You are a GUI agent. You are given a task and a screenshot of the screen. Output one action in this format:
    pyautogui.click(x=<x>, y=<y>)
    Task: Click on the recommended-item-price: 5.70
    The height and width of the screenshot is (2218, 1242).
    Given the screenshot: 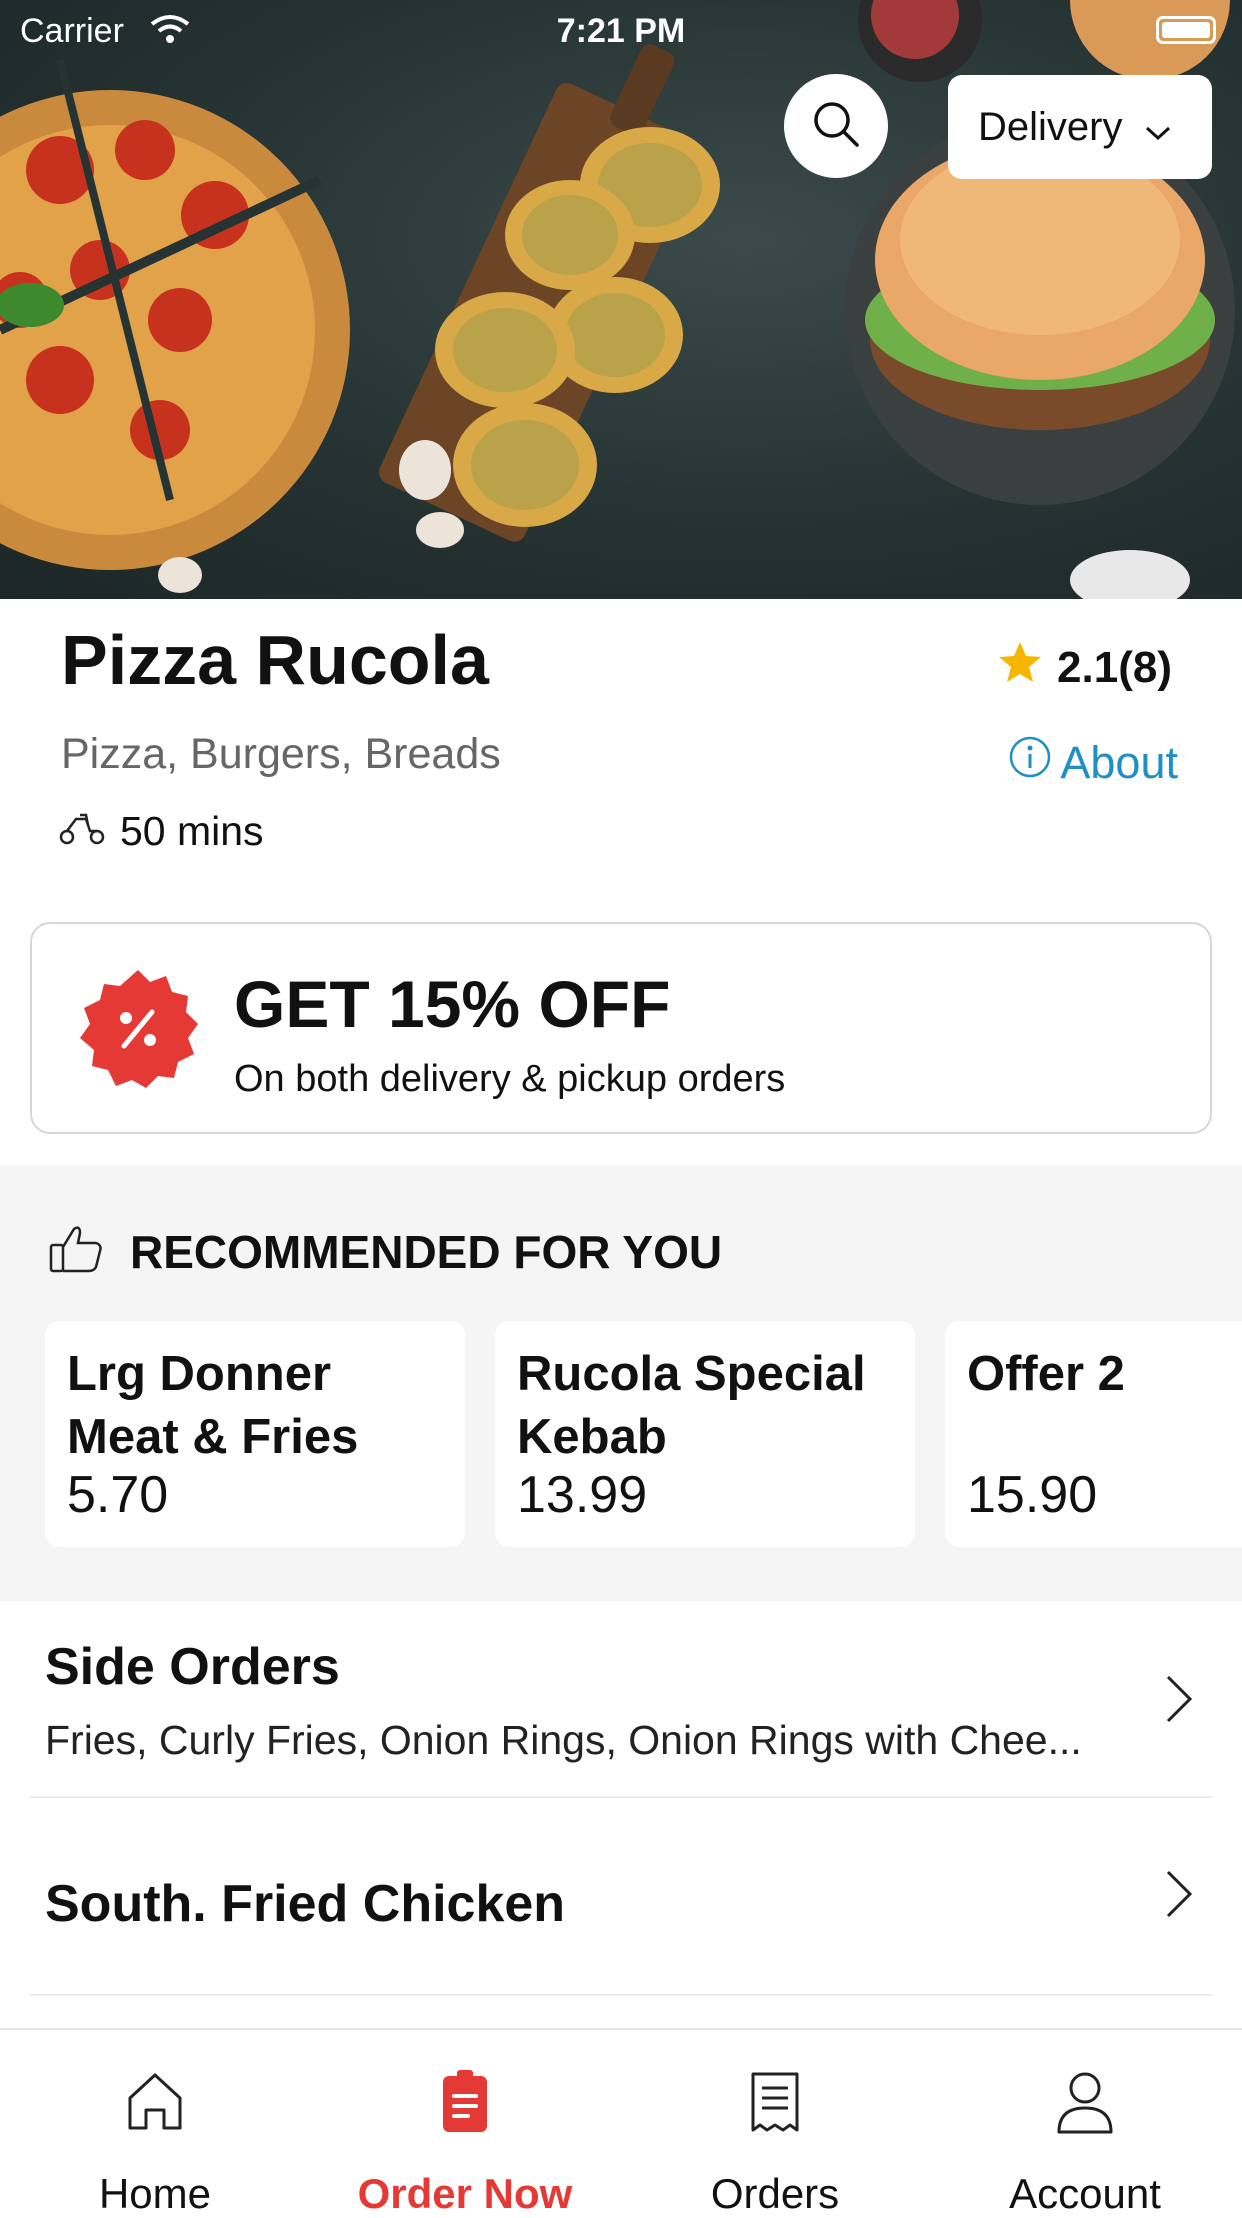 What is the action you would take?
    pyautogui.click(x=118, y=1495)
    